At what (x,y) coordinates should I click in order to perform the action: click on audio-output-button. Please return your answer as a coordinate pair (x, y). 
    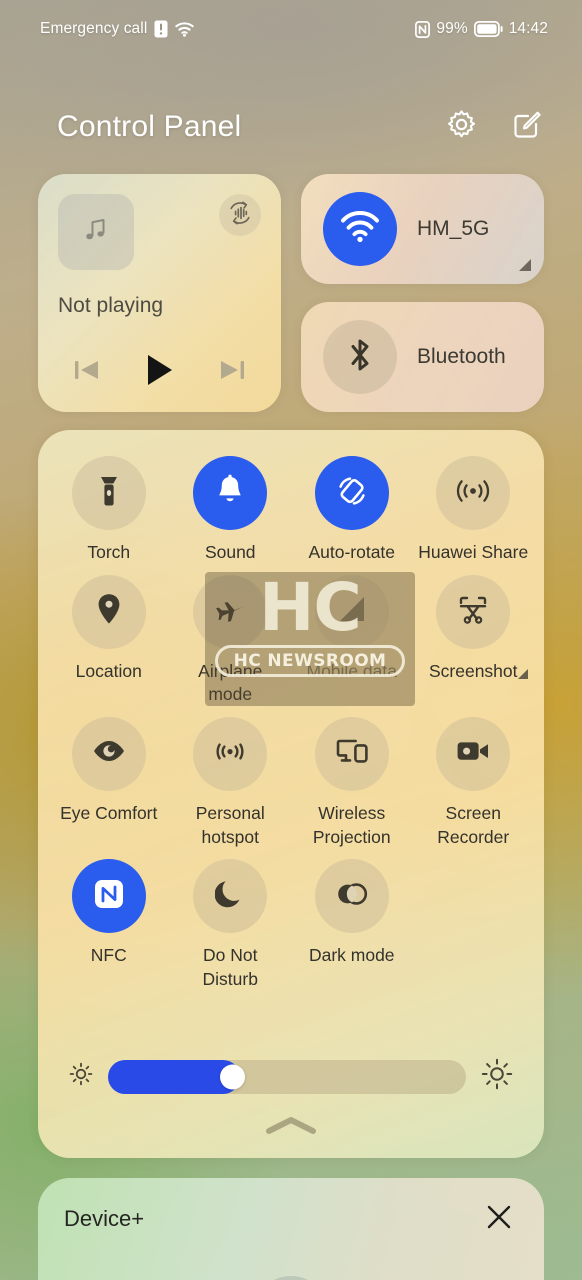
    Looking at the image, I should click on (240, 215).